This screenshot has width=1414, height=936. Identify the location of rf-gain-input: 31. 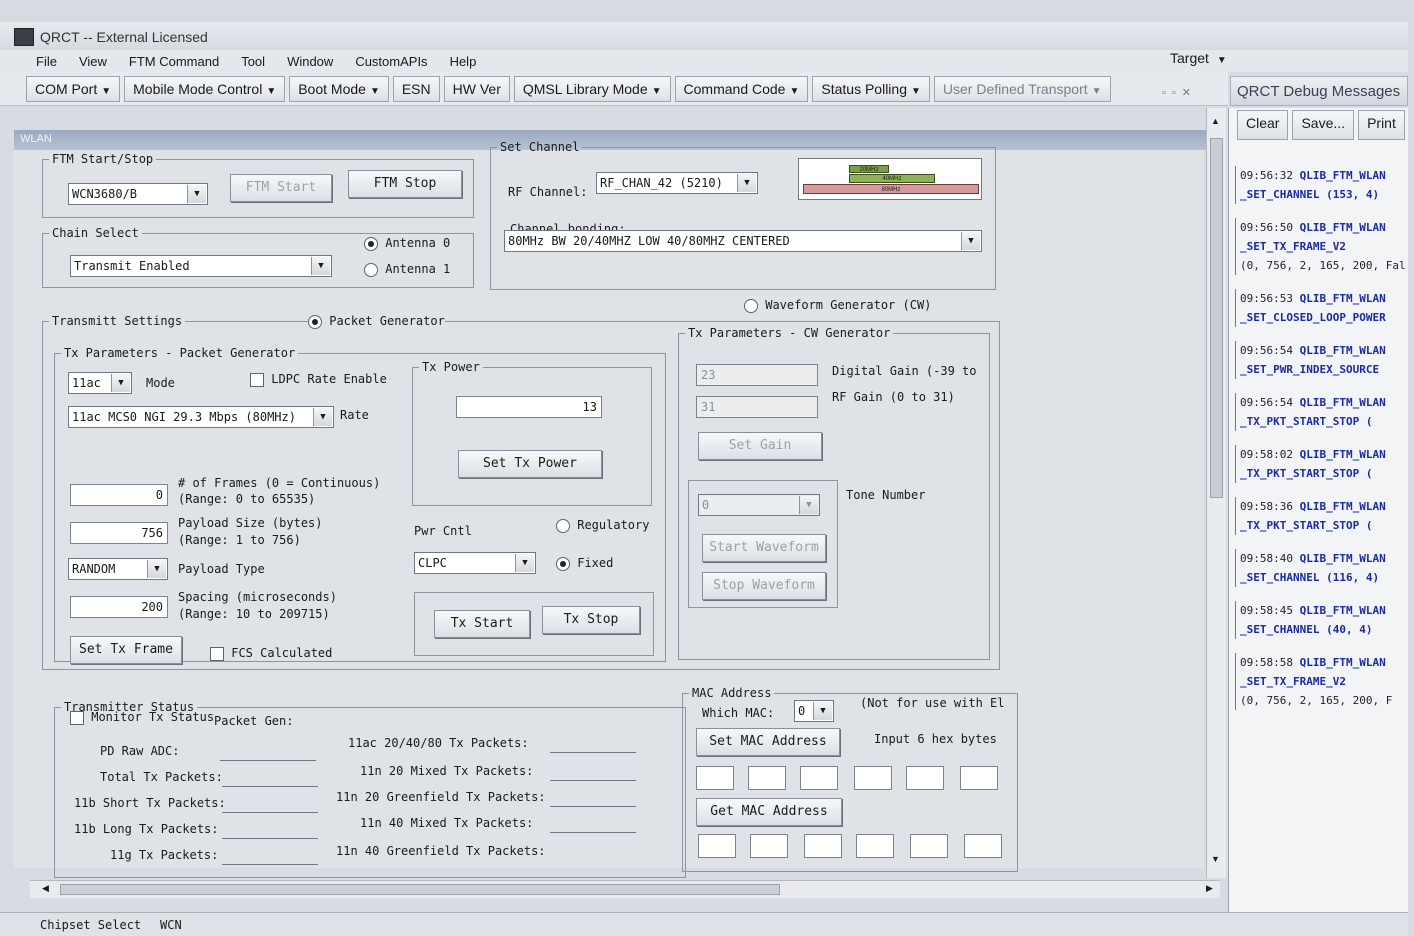
(757, 407).